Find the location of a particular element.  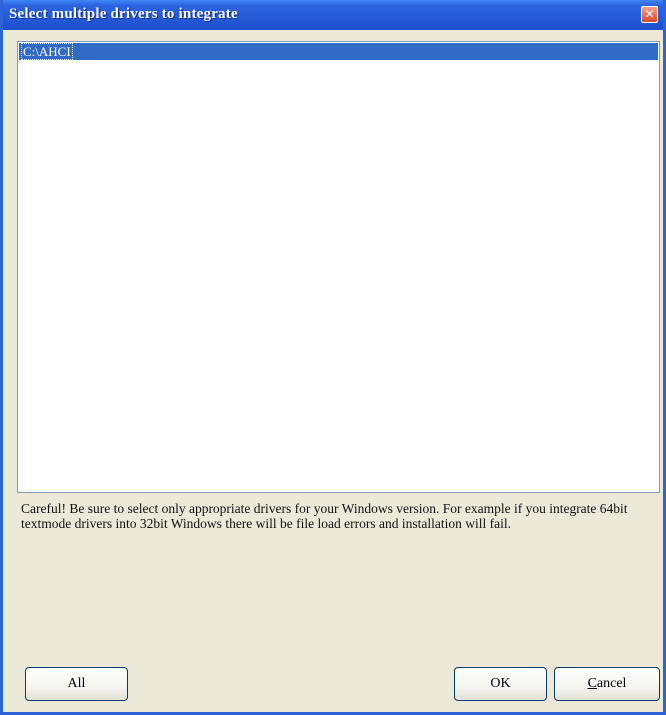

ok-button: OK is located at coordinates (500, 684).